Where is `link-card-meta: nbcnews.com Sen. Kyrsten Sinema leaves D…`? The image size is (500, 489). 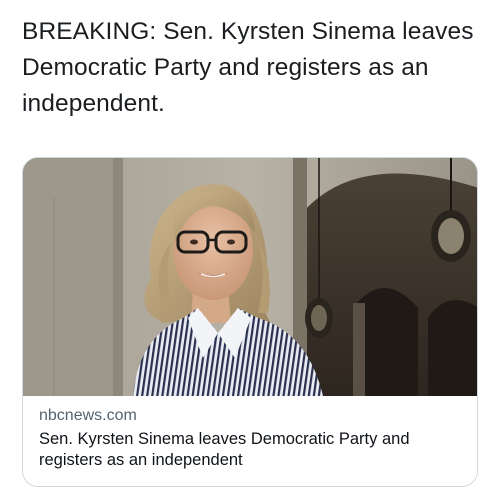 link-card-meta: nbcnews.com Sen. Kyrsten Sinema leaves D… is located at coordinates (250, 433).